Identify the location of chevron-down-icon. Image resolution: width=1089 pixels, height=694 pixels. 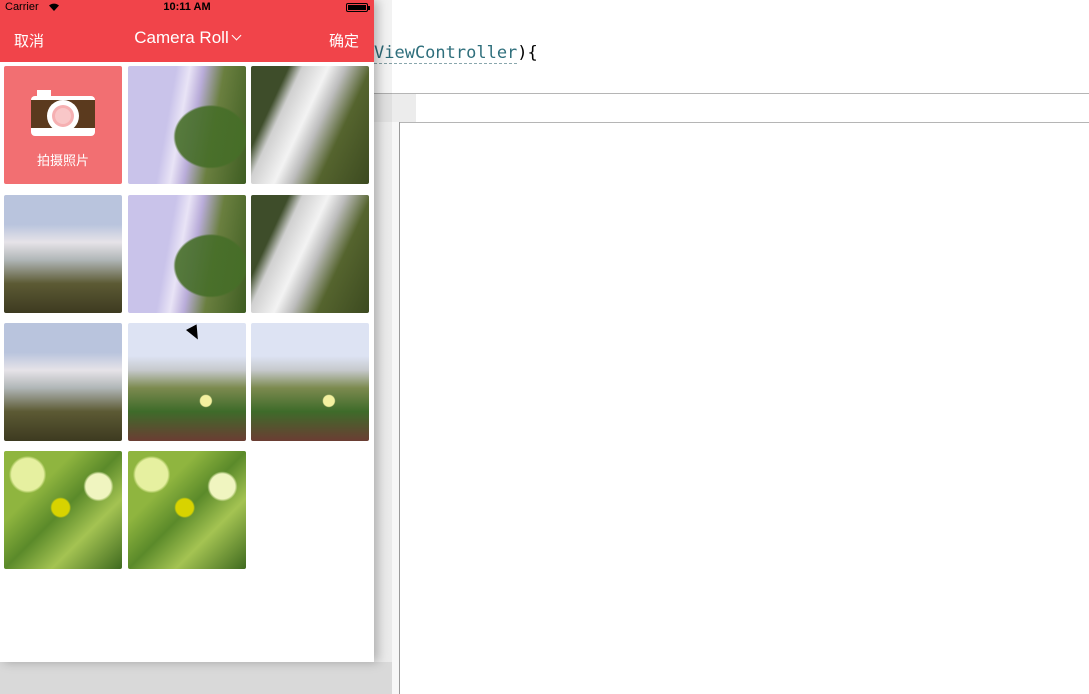
(236, 35).